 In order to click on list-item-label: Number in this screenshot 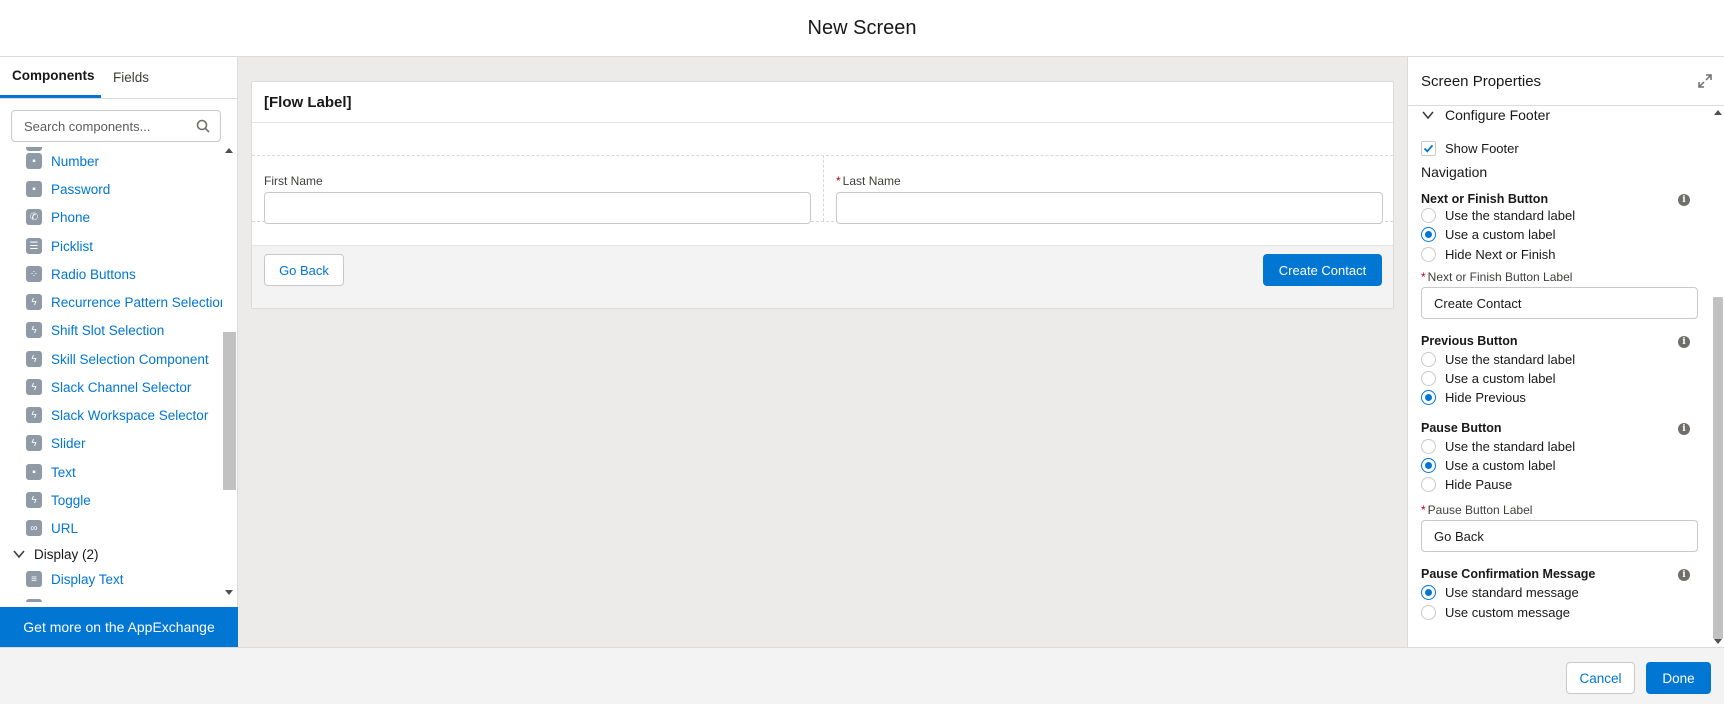, I will do `click(75, 161)`.